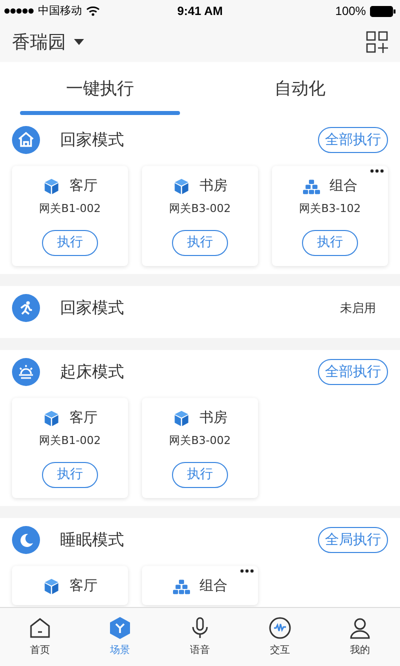 Image resolution: width=400 pixels, height=666 pixels. Describe the element at coordinates (79, 42) in the screenshot. I see `caret-icon` at that location.